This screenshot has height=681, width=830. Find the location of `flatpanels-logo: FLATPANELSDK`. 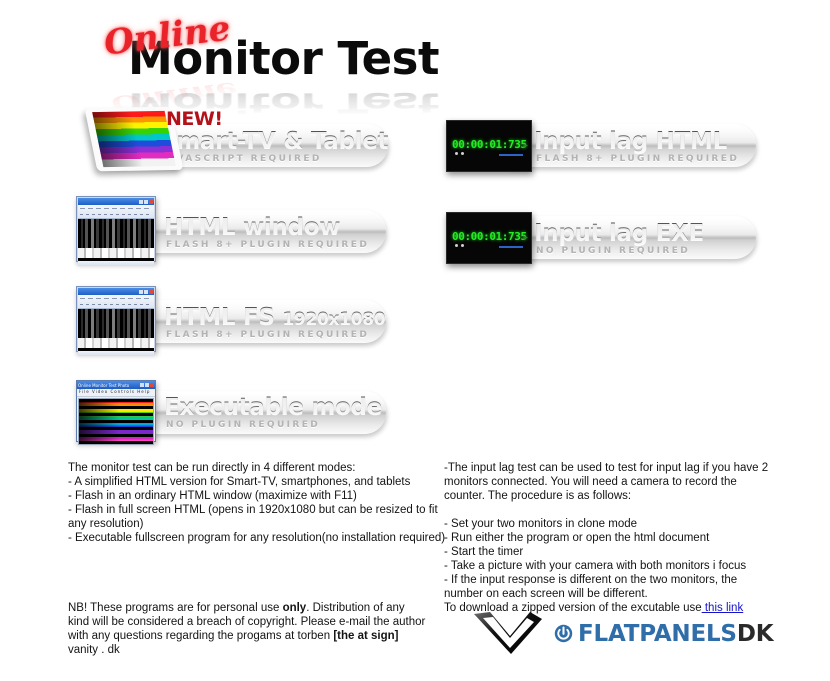

flatpanels-logo: FLATPANELSDK is located at coordinates (622, 634).